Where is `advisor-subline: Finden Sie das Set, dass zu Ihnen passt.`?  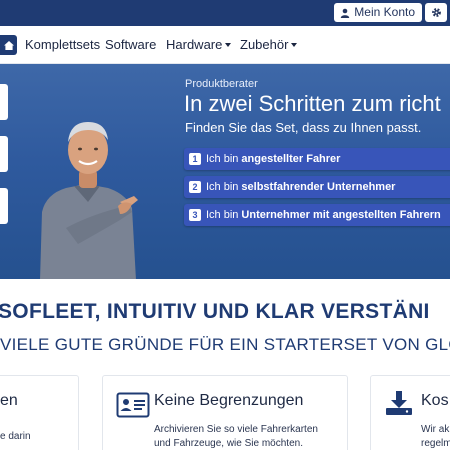 advisor-subline: Finden Sie das Set, dass zu Ihnen passt. is located at coordinates (303, 127).